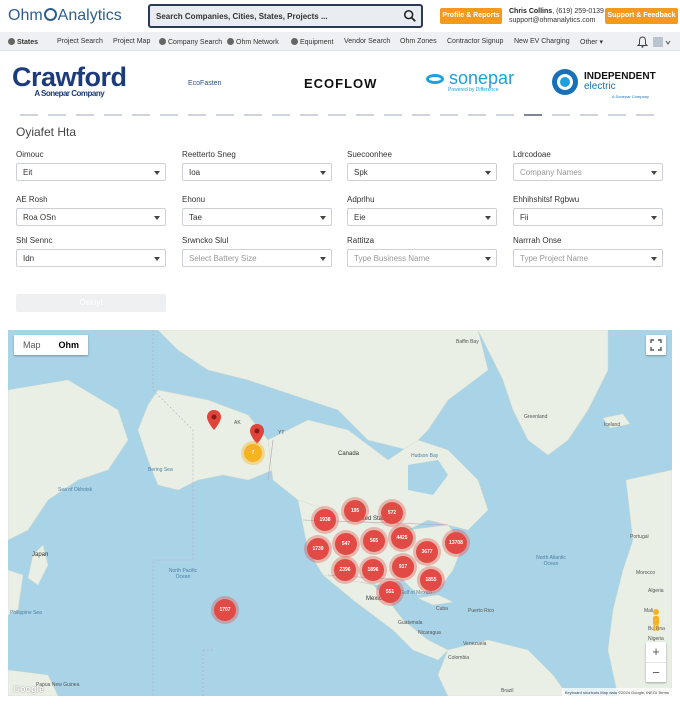  I want to click on independent-electric-emblem, so click(565, 82).